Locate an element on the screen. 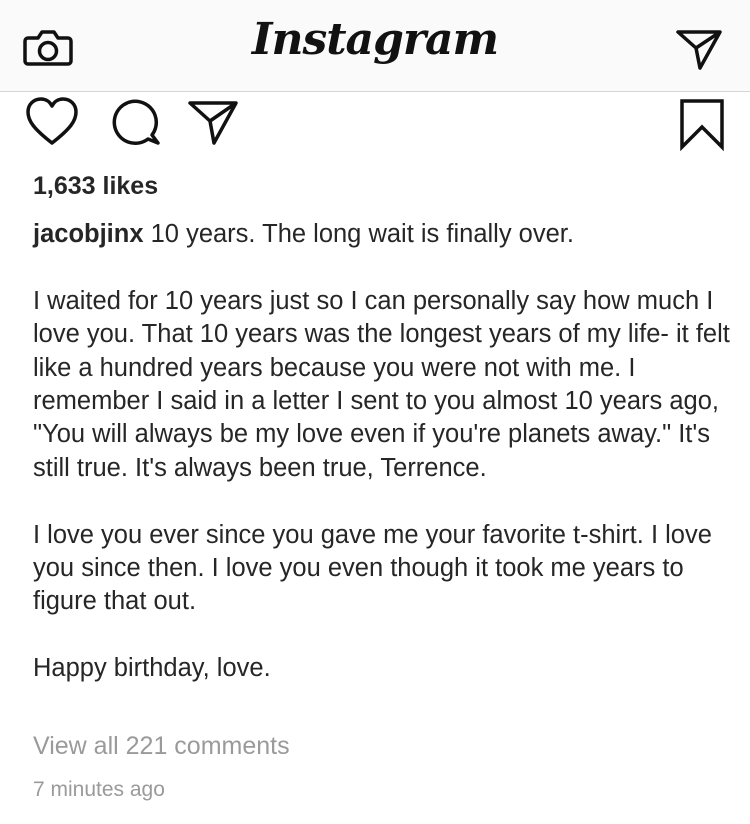 Image resolution: width=750 pixels, height=824 pixels. view-all-comments-link: View all 221 comments is located at coordinates (161, 746).